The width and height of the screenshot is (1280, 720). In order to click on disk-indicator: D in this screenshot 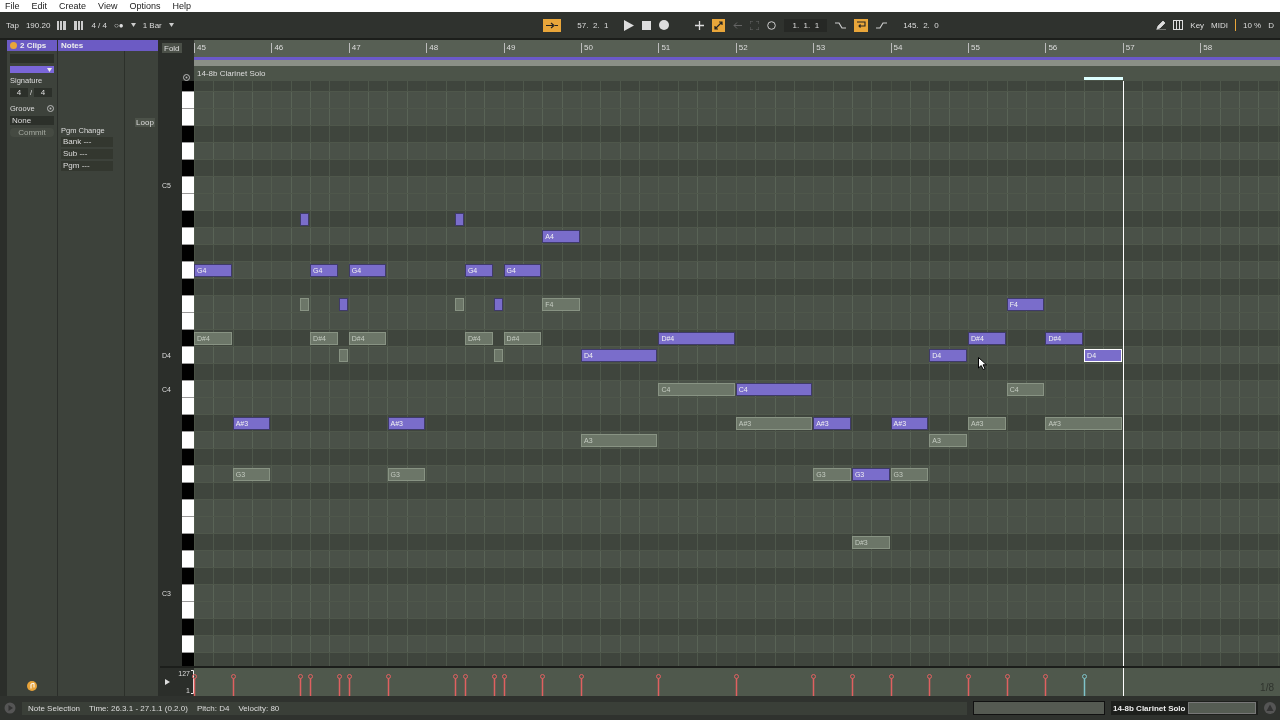, I will do `click(1271, 25)`.